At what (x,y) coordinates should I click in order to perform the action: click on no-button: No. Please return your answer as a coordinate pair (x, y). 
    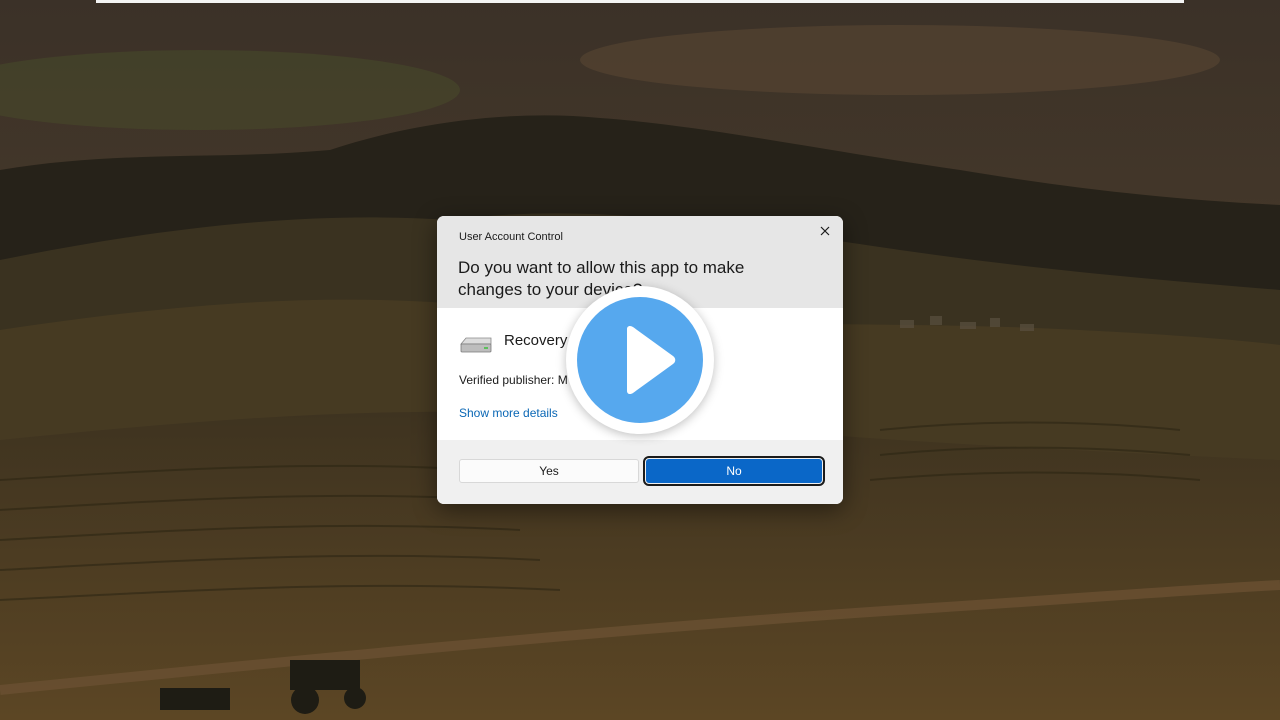
    Looking at the image, I should click on (734, 471).